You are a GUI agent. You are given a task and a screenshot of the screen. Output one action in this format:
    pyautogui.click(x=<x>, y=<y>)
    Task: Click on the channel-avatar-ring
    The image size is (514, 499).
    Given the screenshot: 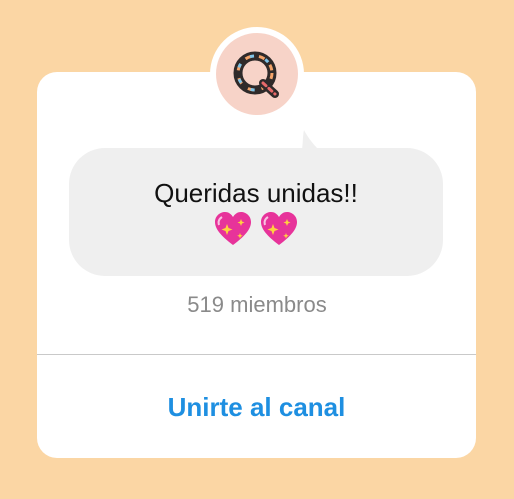 What is the action you would take?
    pyautogui.click(x=257, y=74)
    